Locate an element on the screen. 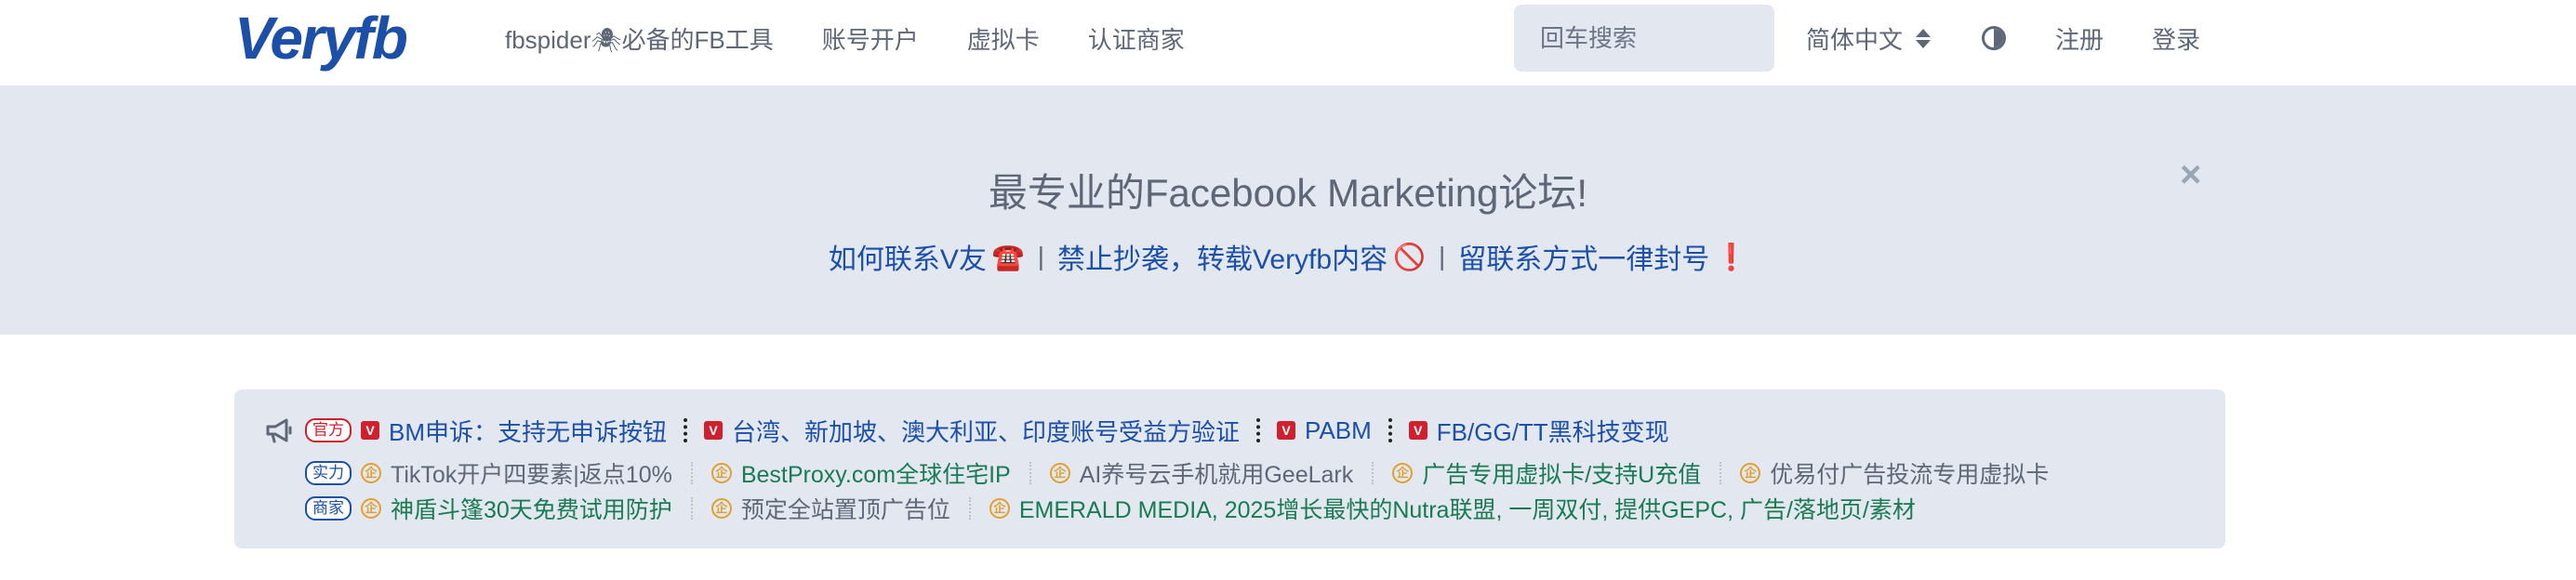 This screenshot has height=580, width=2576. main-nav: fbspider🕷必备的FB工具 账号开户 虚拟卡 认证商家 is located at coordinates (869, 38).